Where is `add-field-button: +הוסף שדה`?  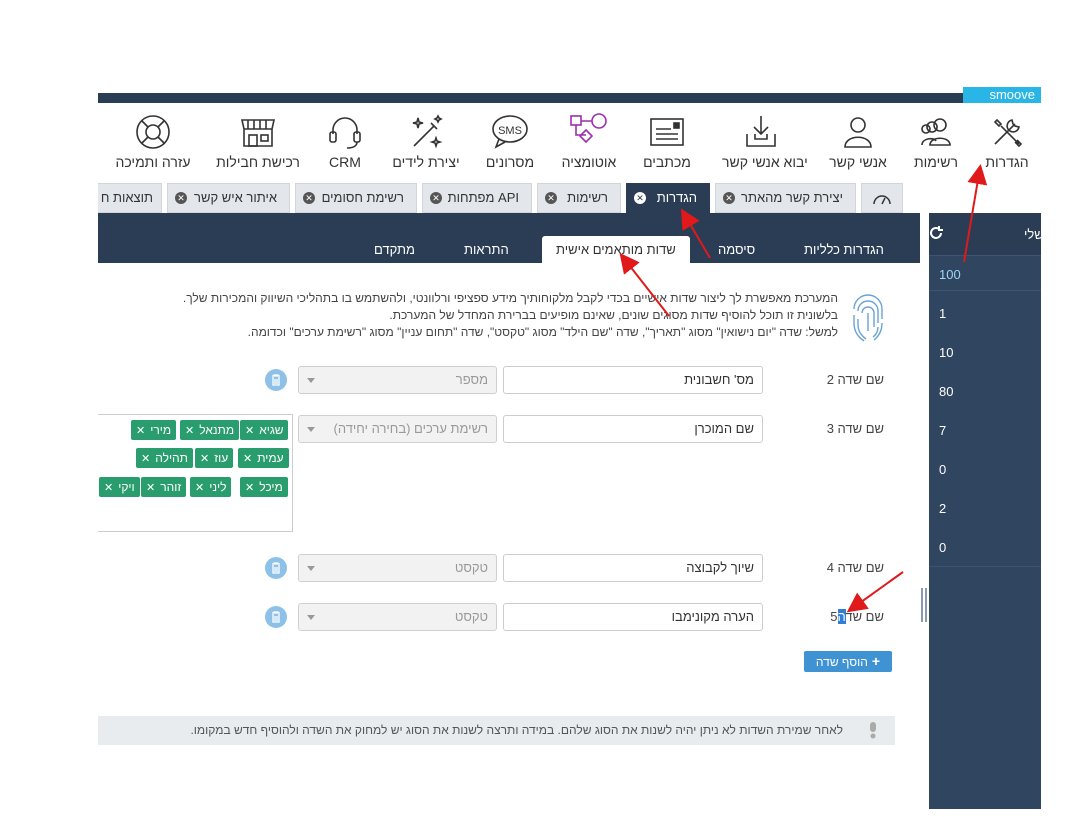
add-field-button: +הוסף שדה is located at coordinates (848, 661).